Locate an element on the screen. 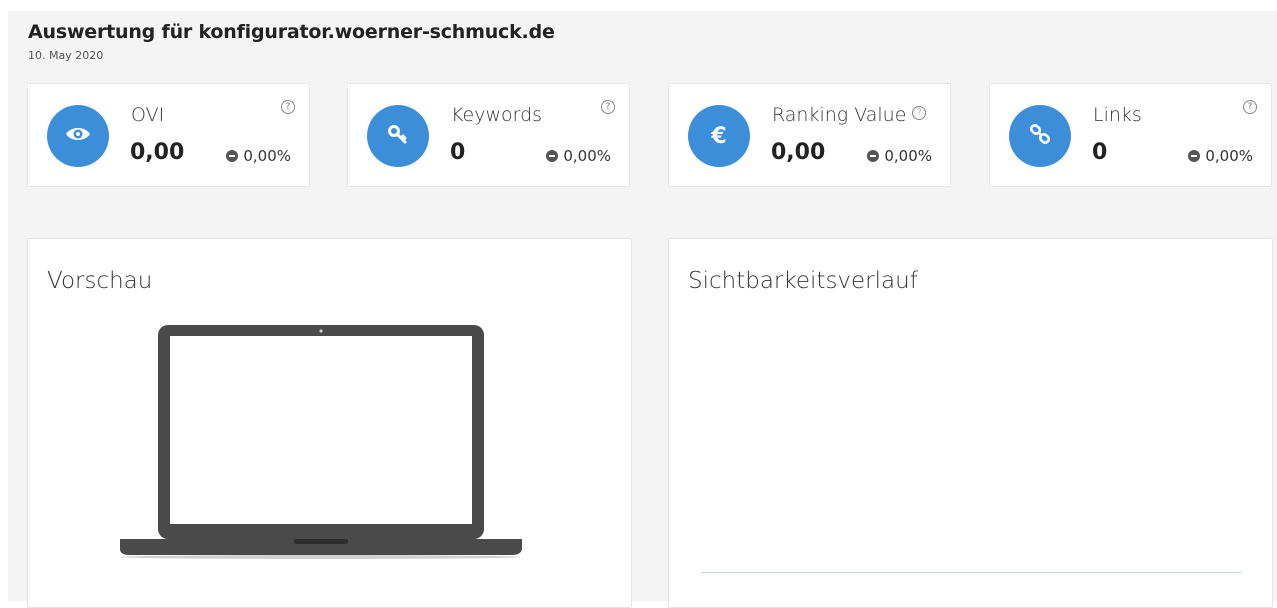 This screenshot has height=608, width=1277. key-icon is located at coordinates (398, 136).